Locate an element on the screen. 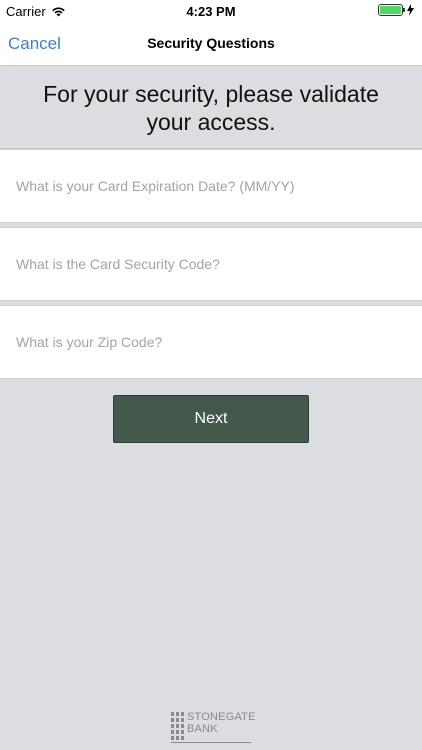 Image resolution: width=422 pixels, height=750 pixels. navigation-bar: Cancel Security Questions is located at coordinates (211, 44).